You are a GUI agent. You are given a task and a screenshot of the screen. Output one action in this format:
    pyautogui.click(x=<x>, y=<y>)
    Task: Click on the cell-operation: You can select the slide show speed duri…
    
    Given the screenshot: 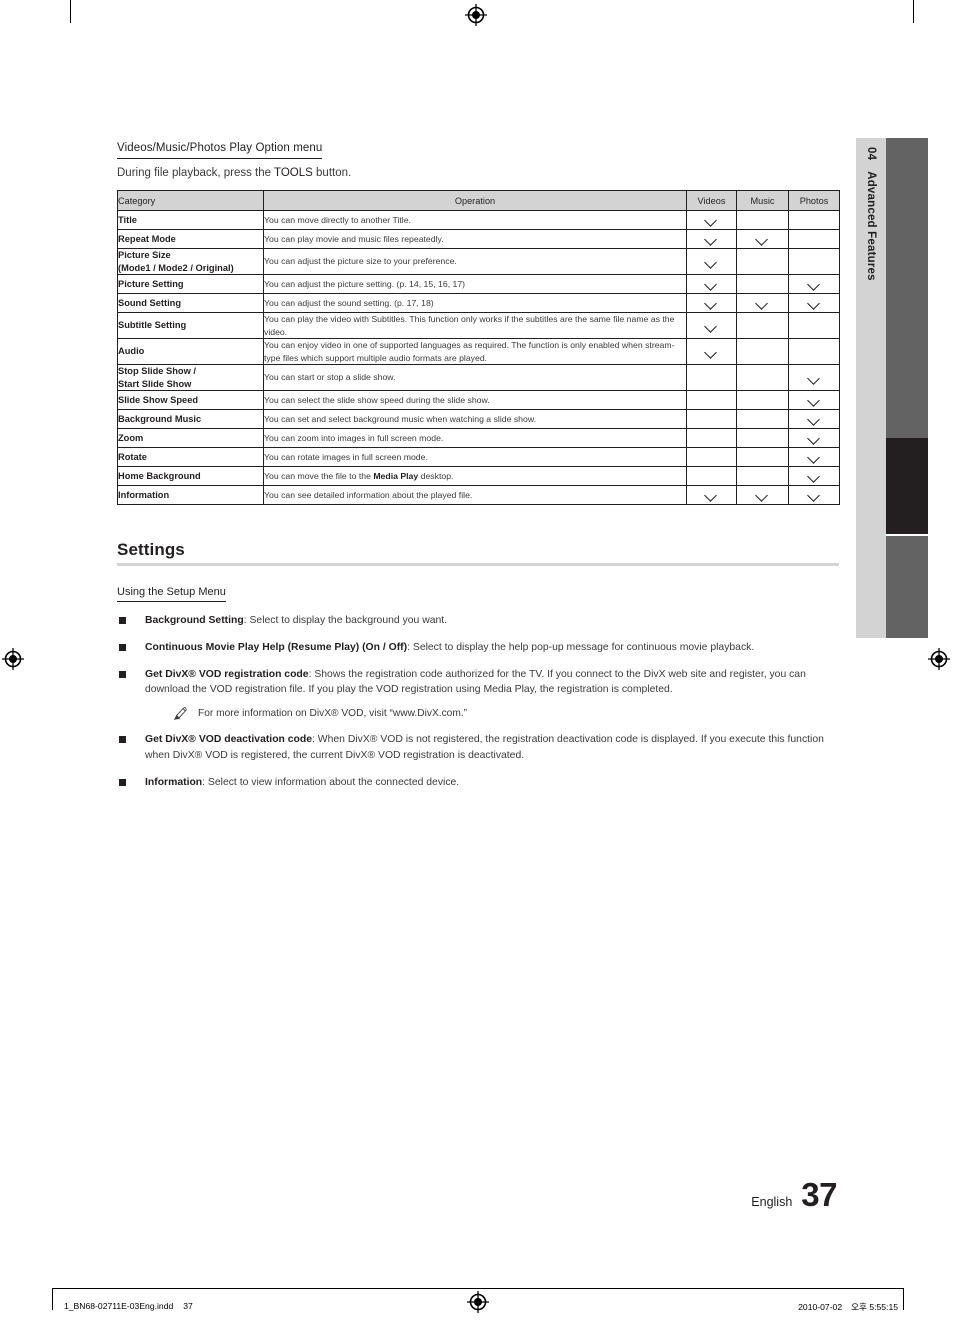 What is the action you would take?
    pyautogui.click(x=475, y=400)
    